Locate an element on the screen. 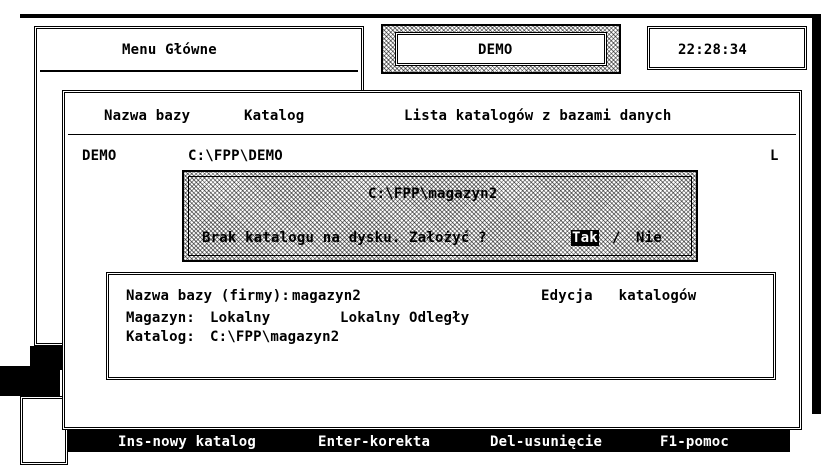 This screenshot has width=821, height=465. top-border is located at coordinates (420, 16).